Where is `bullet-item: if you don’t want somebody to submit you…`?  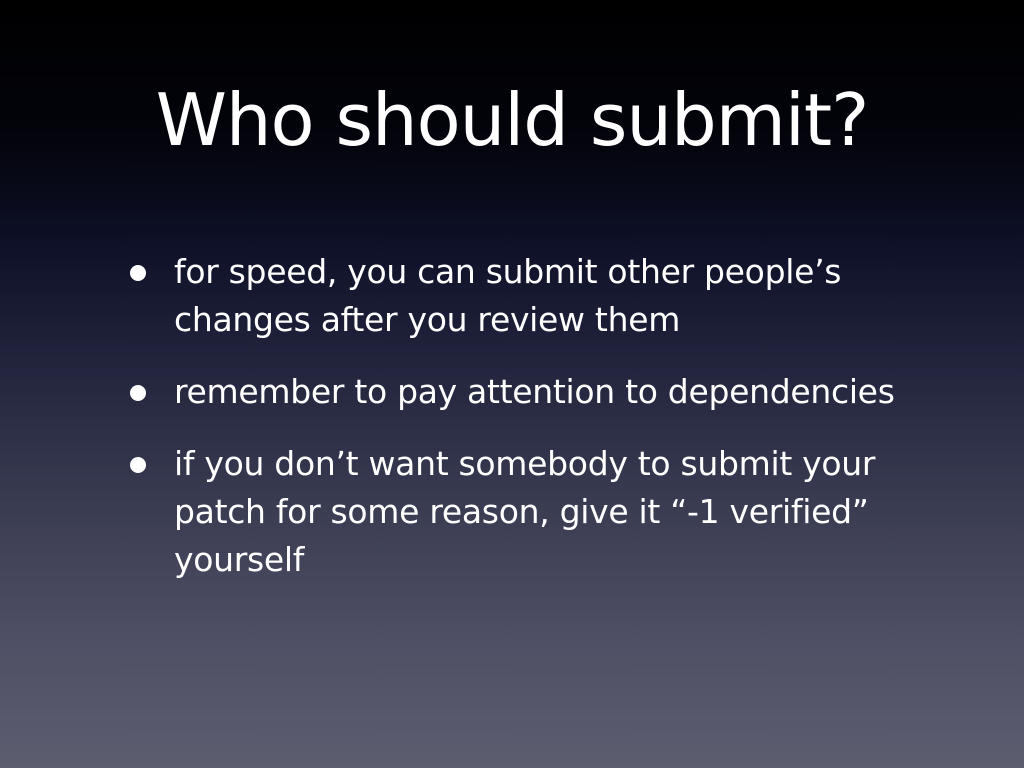
bullet-item: if you don’t want somebody to submit you… is located at coordinates (530, 512).